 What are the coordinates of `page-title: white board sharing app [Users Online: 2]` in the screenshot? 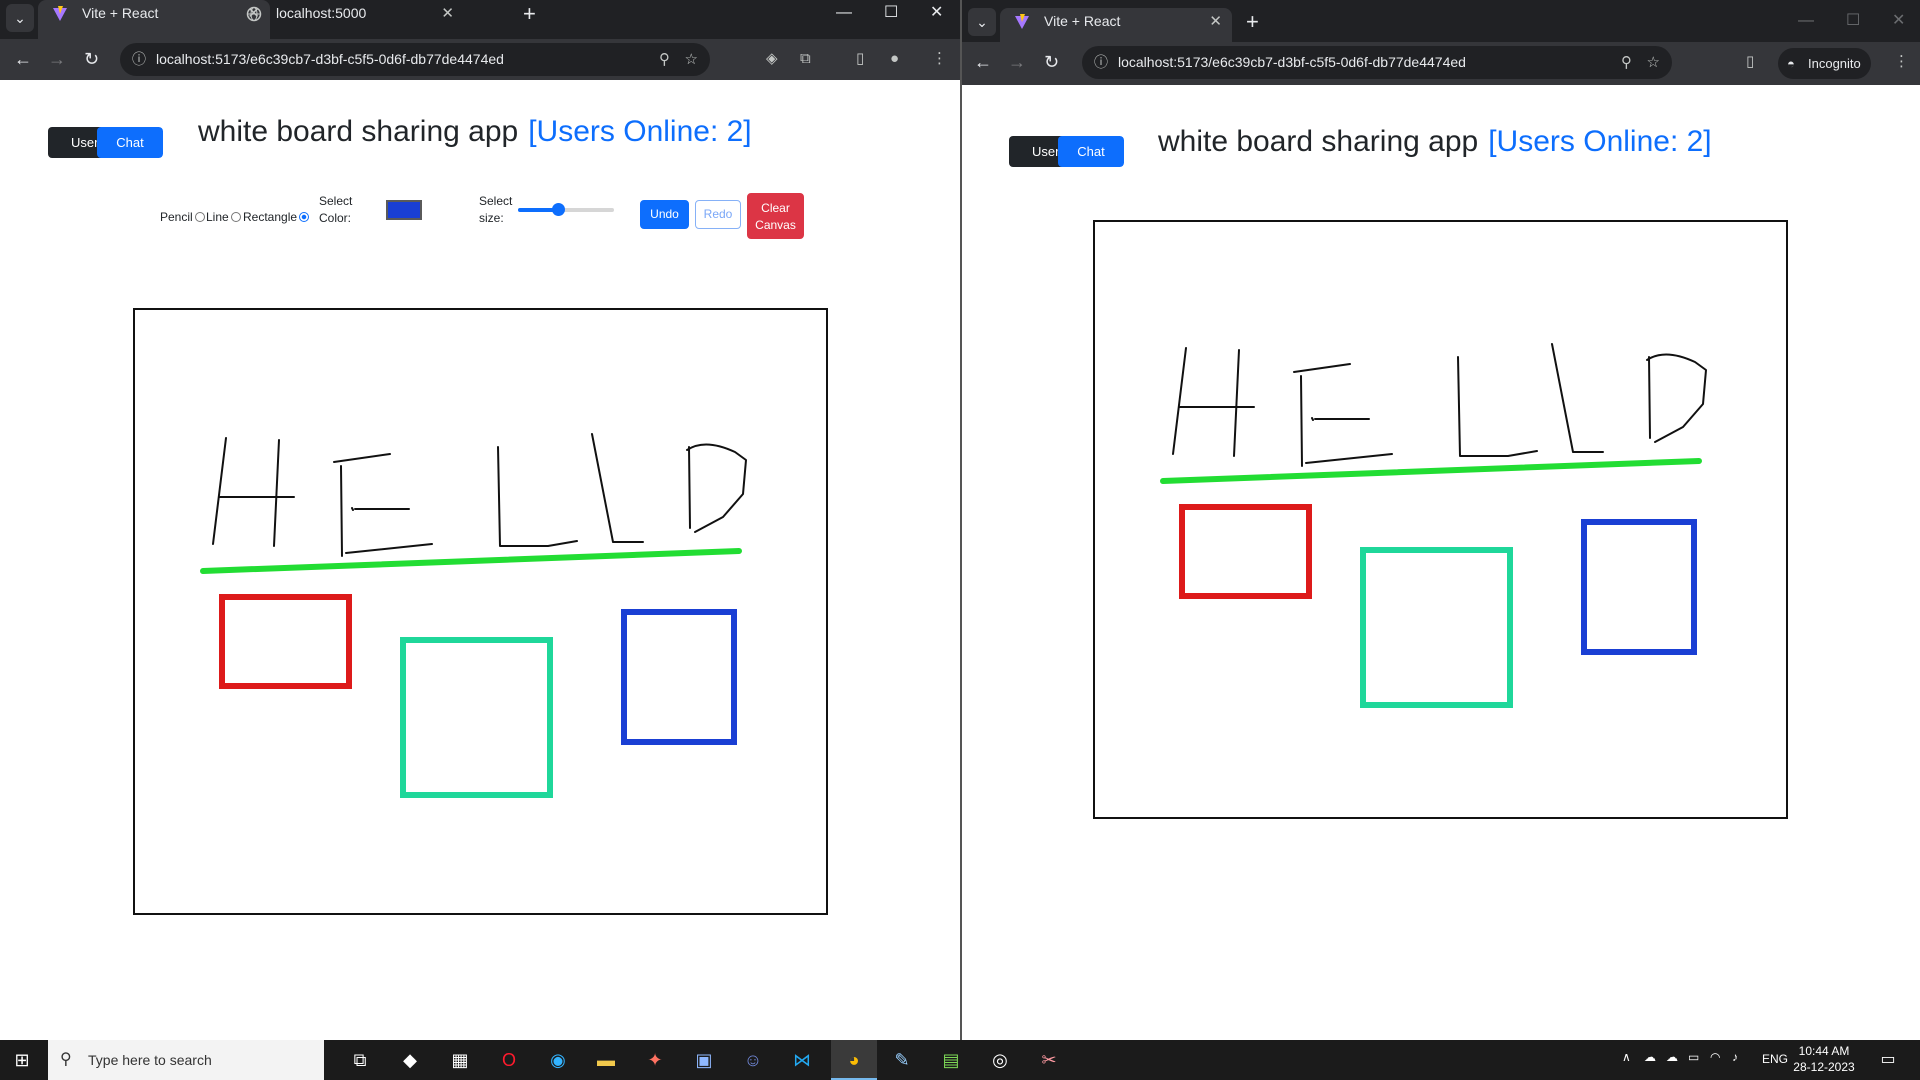 It's located at (475, 132).